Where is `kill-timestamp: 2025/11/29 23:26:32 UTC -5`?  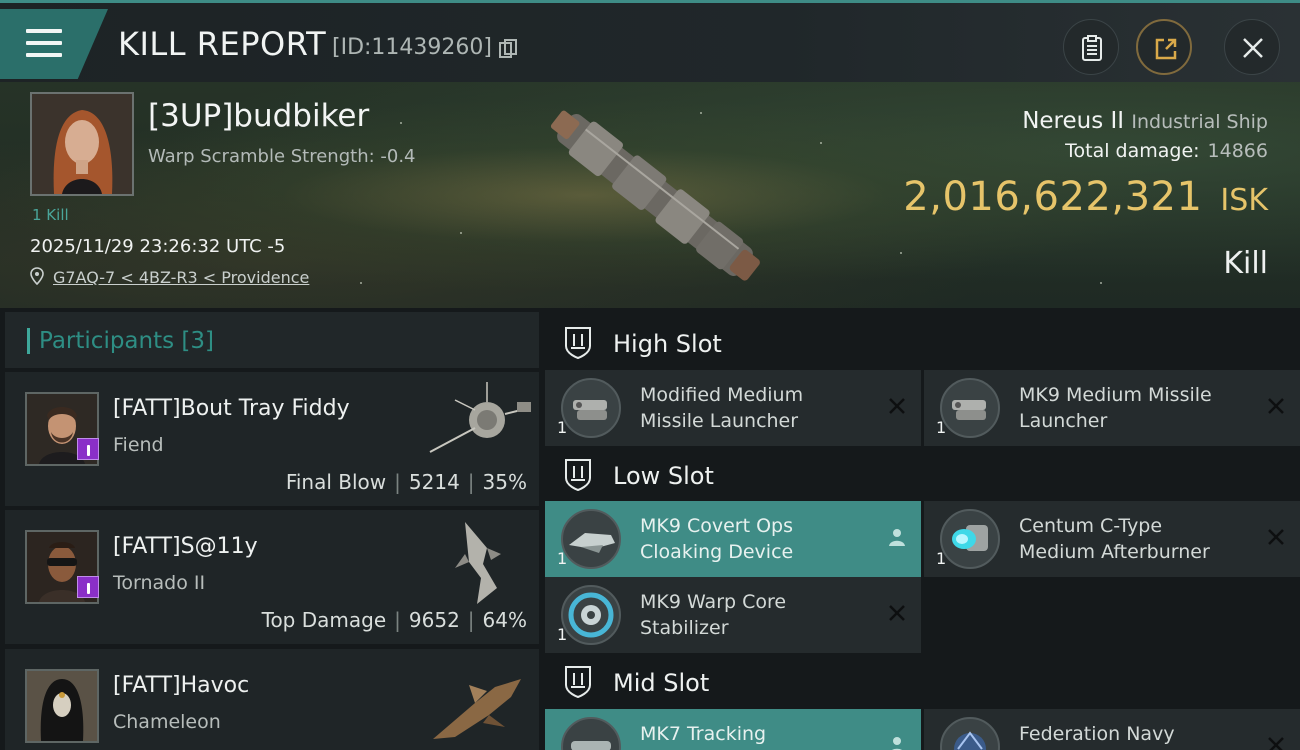
kill-timestamp: 2025/11/29 23:26:32 UTC -5 is located at coordinates (158, 246).